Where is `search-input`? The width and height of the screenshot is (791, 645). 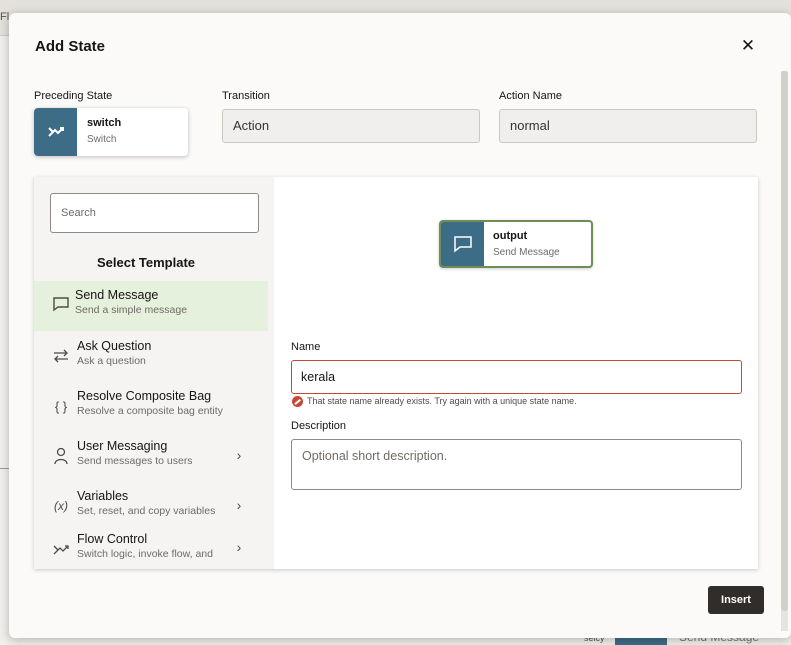
search-input is located at coordinates (154, 213).